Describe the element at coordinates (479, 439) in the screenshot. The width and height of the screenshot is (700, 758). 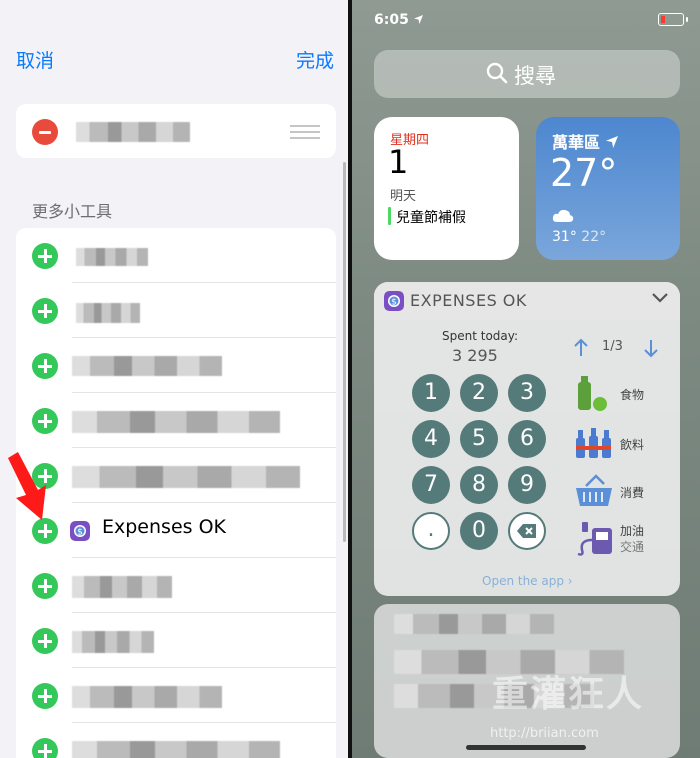
I see `key-5: 5` at that location.